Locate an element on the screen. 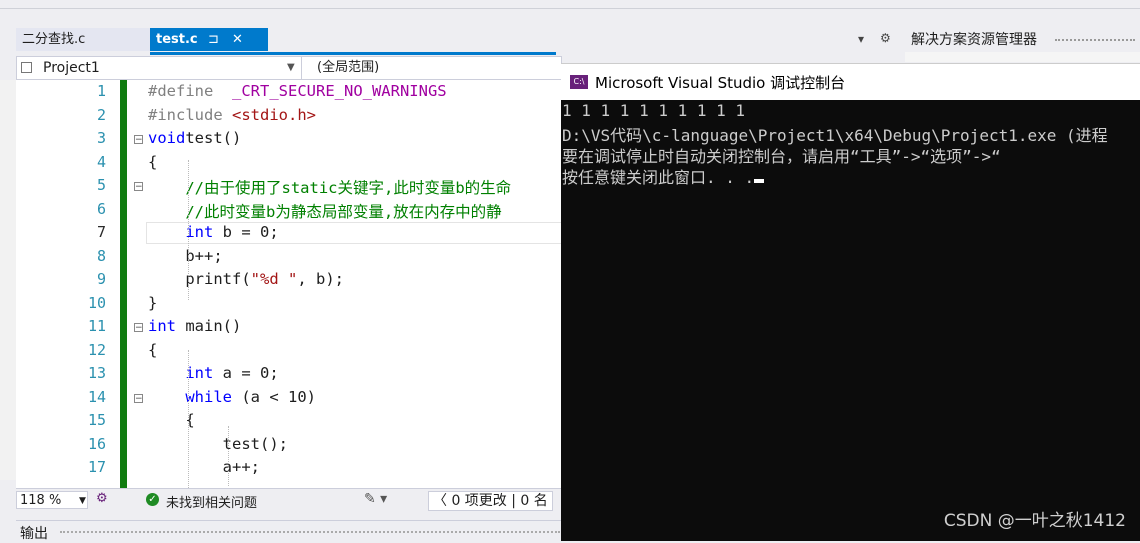  code-line: //此时变量b为静态局部变量,放在内存中的静 is located at coordinates (324, 211).